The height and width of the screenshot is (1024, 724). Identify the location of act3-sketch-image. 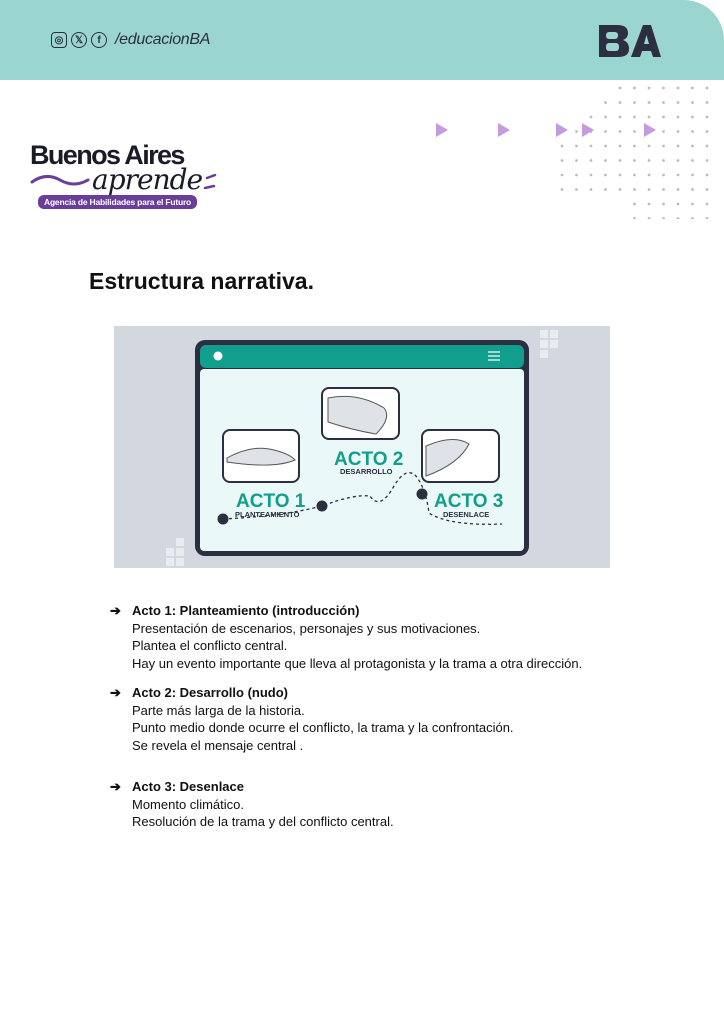
(460, 456).